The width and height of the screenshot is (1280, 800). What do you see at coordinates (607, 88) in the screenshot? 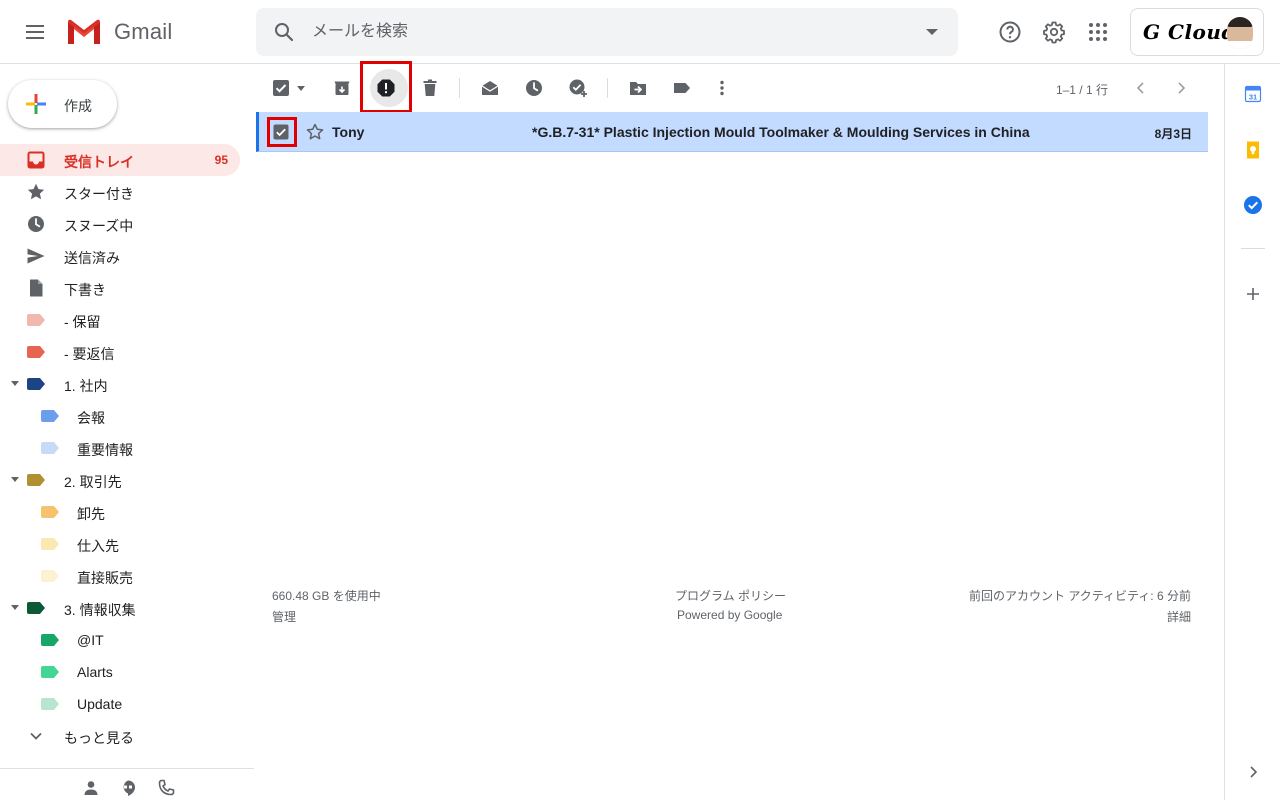
I see `toolbar-divider` at bounding box center [607, 88].